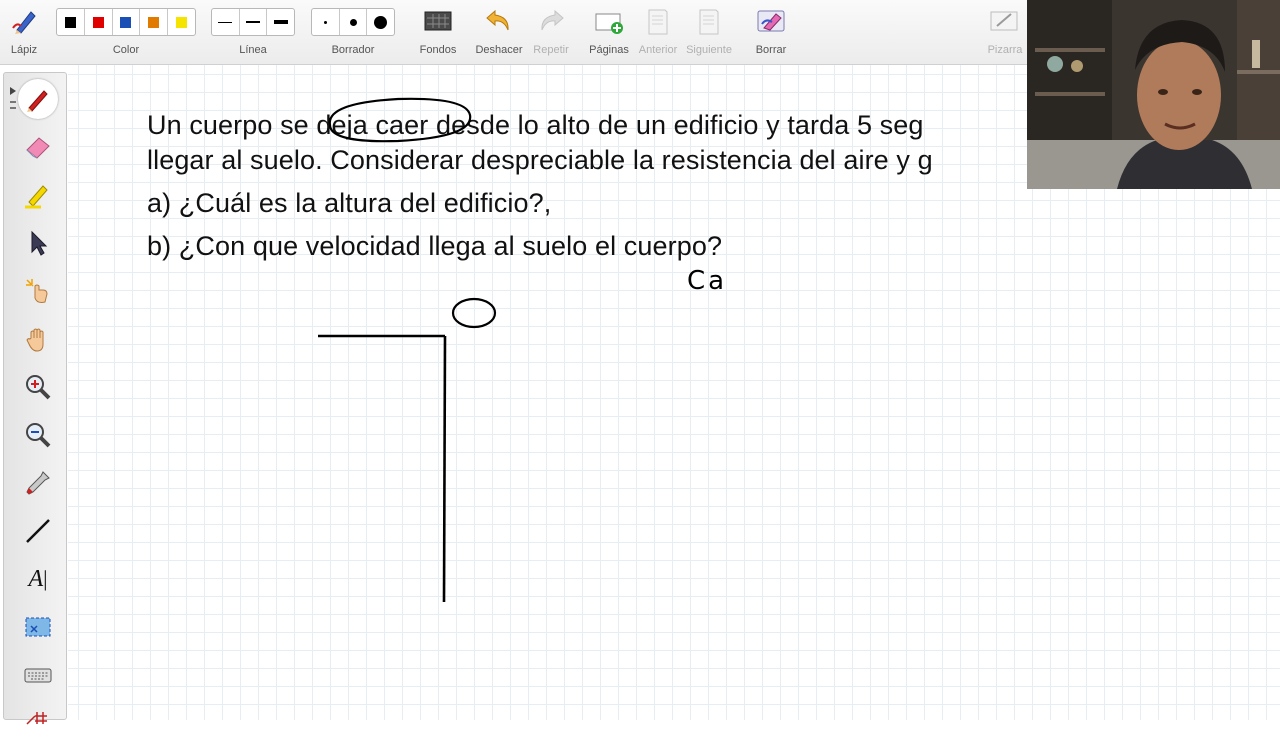  Describe the element at coordinates (253, 50) in the screenshot. I see `line-label: Línea` at that location.